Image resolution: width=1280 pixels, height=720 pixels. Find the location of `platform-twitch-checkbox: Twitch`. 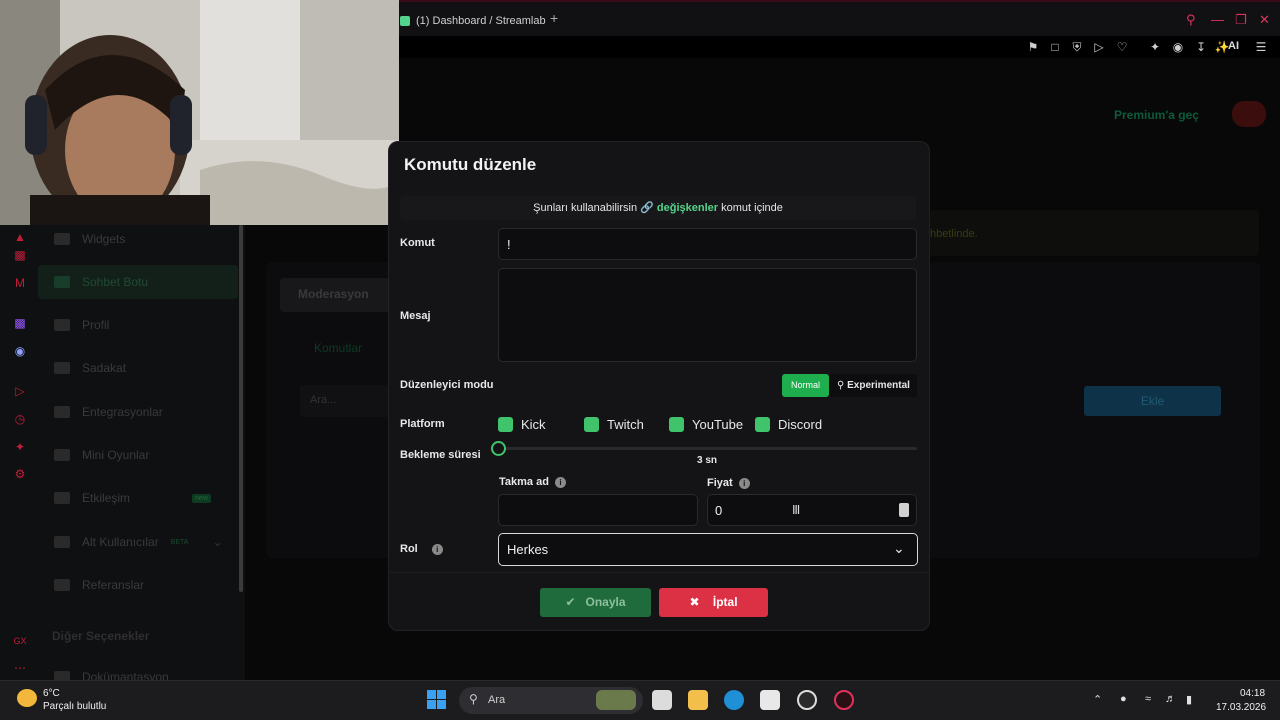

platform-twitch-checkbox: Twitch is located at coordinates (614, 424).